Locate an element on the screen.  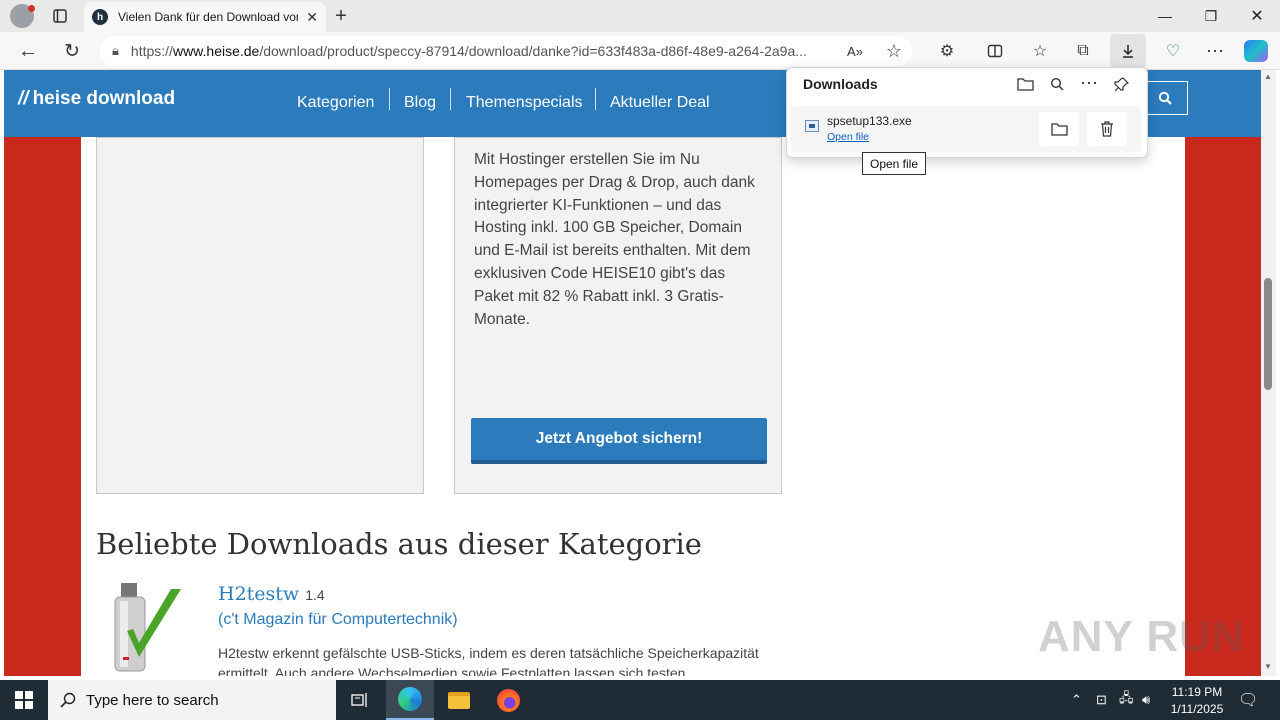
downloads-panel: Downloads ⋯ spsetup133.exe Open file is located at coordinates (967, 112).